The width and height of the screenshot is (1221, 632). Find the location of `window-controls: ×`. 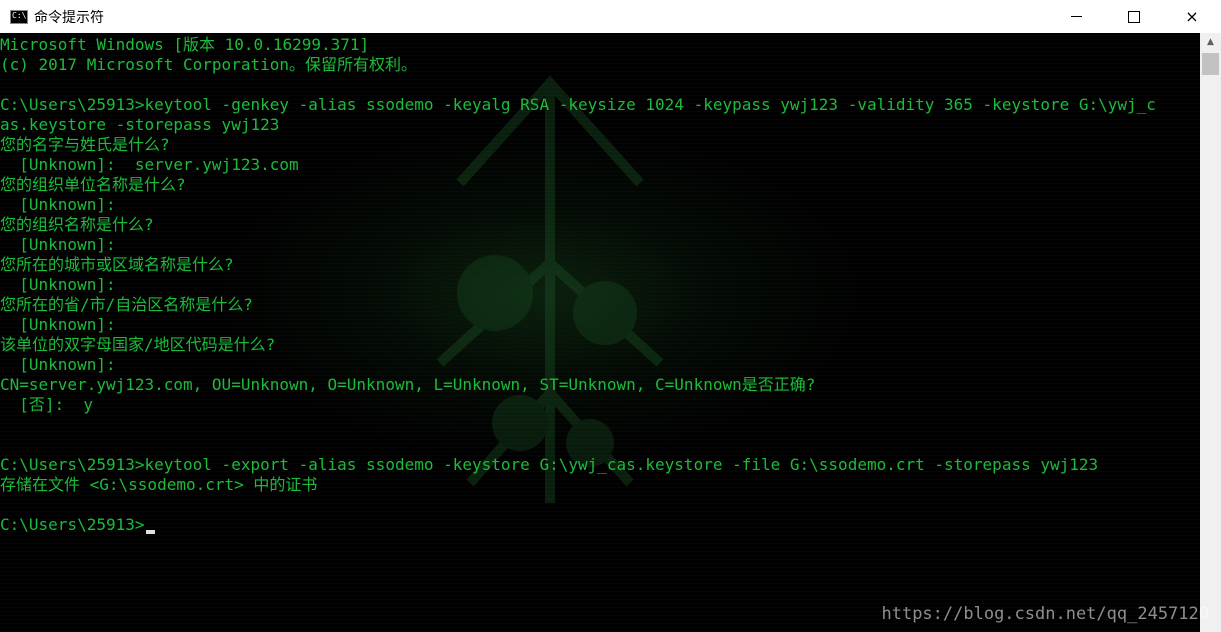

window-controls: × is located at coordinates (1134, 16).